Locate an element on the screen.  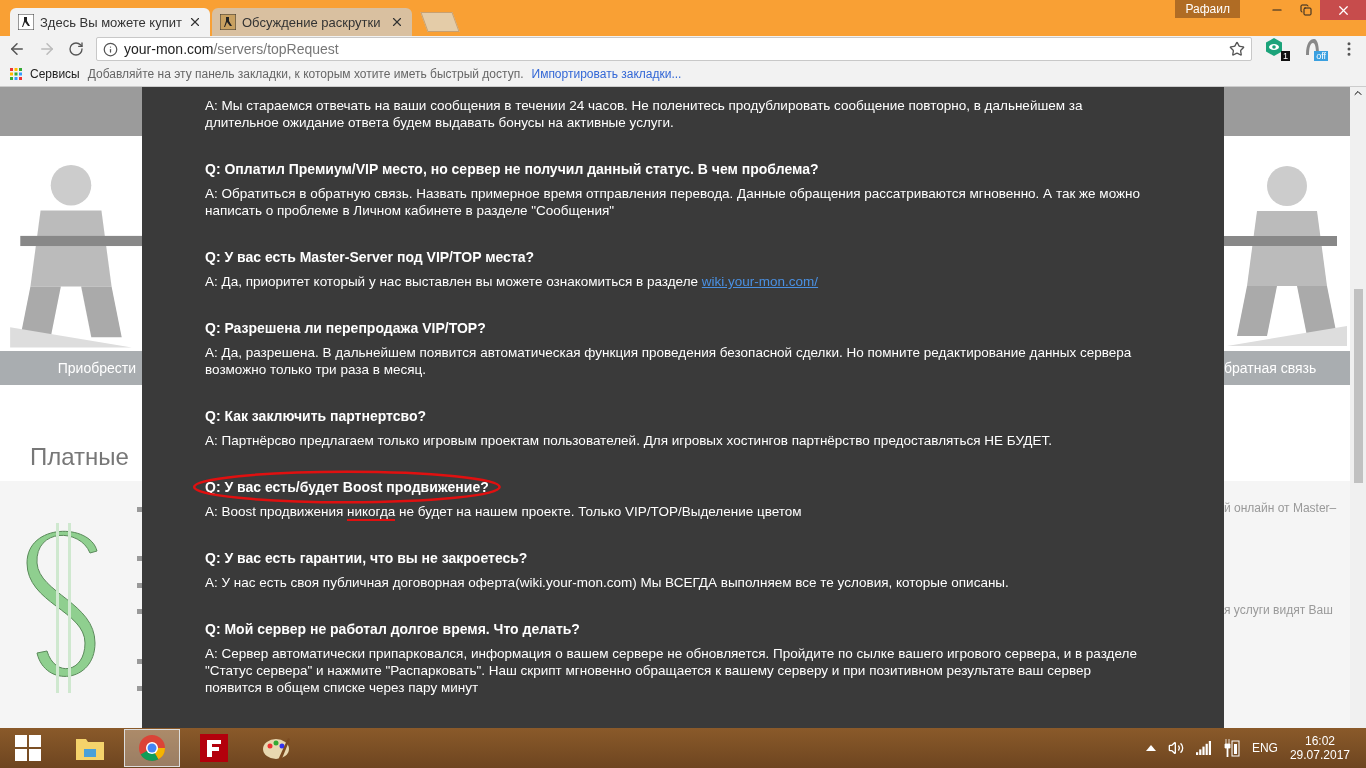
faq-question: Q: У вас есть Master-Server под VIP/TOP места? is located at coordinates (370, 257).